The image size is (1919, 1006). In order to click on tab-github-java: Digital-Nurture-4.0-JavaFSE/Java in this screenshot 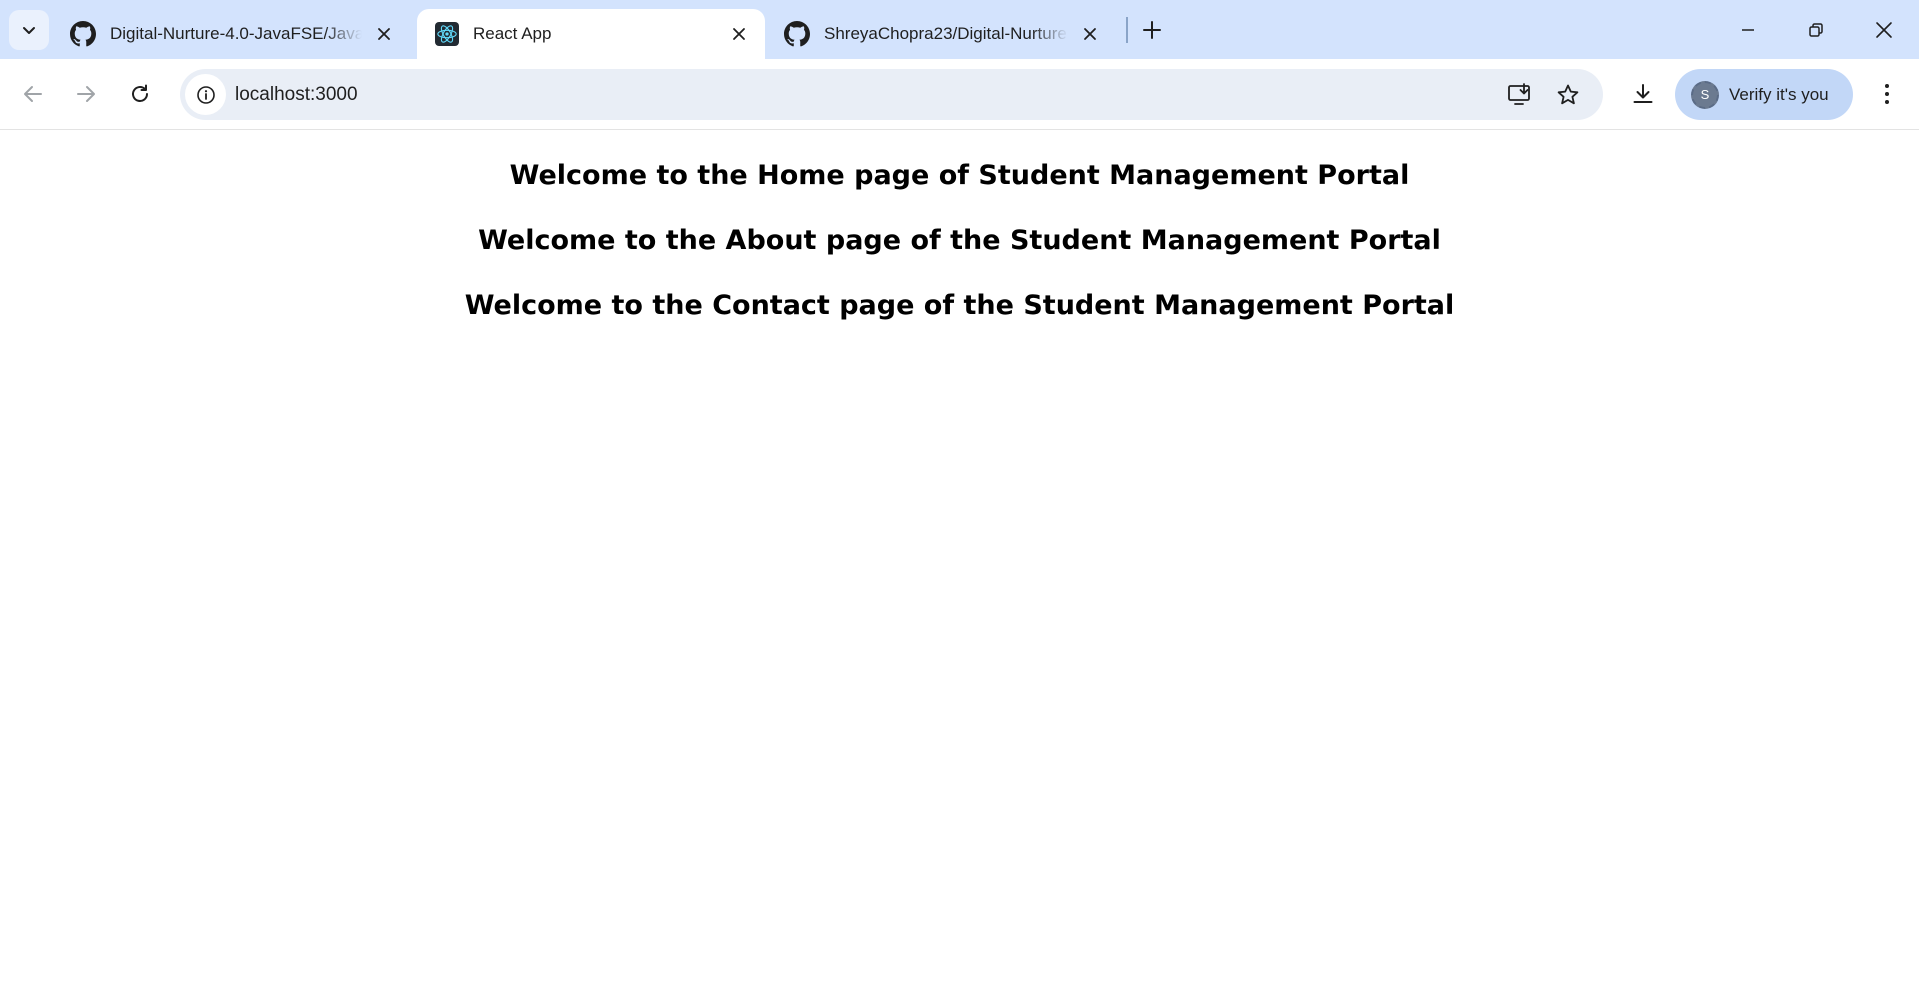, I will do `click(231, 34)`.